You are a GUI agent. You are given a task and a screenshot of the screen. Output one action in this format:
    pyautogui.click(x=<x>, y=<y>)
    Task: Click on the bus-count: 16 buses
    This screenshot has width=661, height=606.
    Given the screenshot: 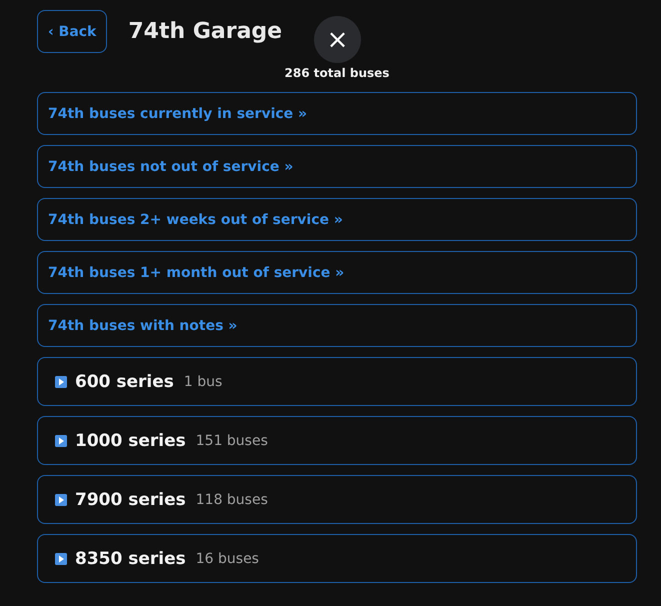 What is the action you would take?
    pyautogui.click(x=227, y=558)
    